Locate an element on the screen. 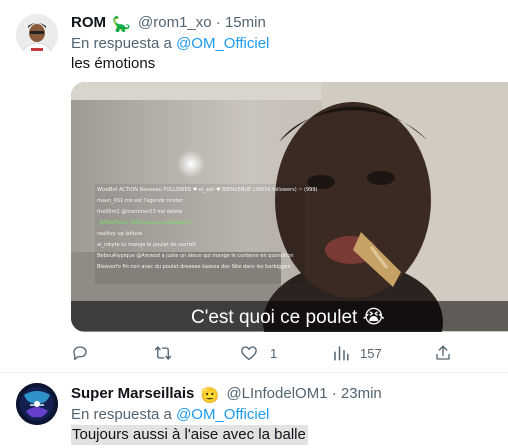  user-handle: @rom1_xo is located at coordinates (175, 22).